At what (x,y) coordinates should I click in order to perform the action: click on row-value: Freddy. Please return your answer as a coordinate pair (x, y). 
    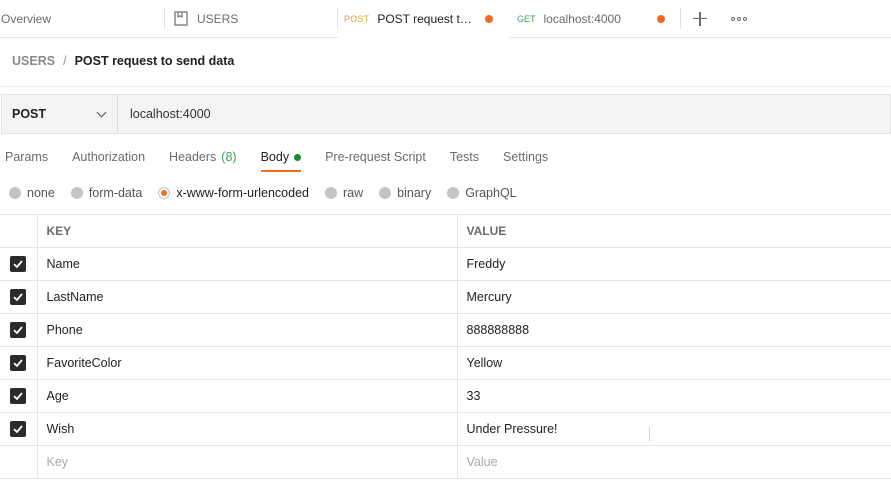
    Looking at the image, I should click on (674, 264).